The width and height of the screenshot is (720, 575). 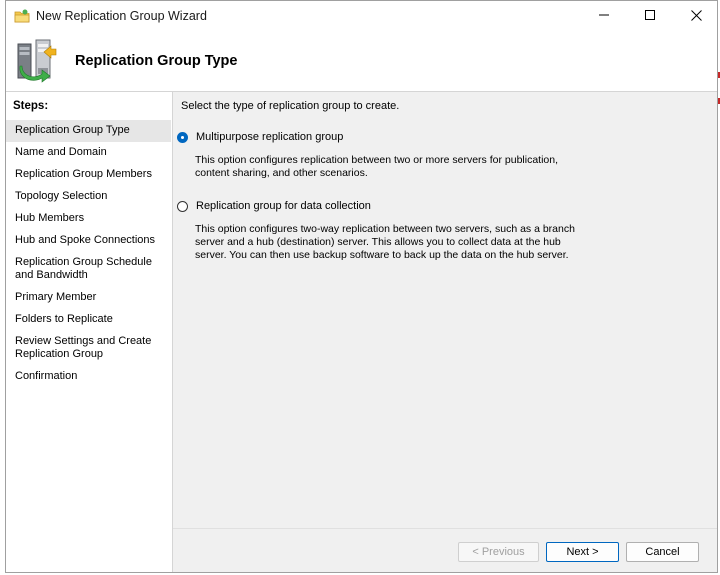 I want to click on option-data-collection-label: Replication group for data collection, so click(x=283, y=206).